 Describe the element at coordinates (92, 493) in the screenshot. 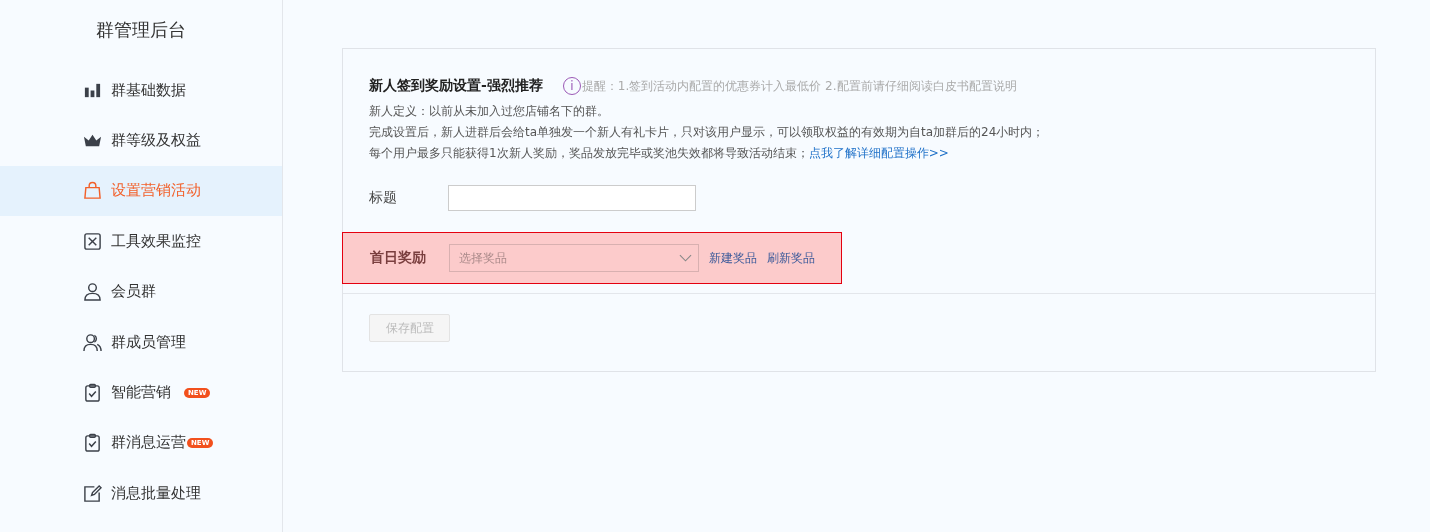

I see `edit-icon` at that location.